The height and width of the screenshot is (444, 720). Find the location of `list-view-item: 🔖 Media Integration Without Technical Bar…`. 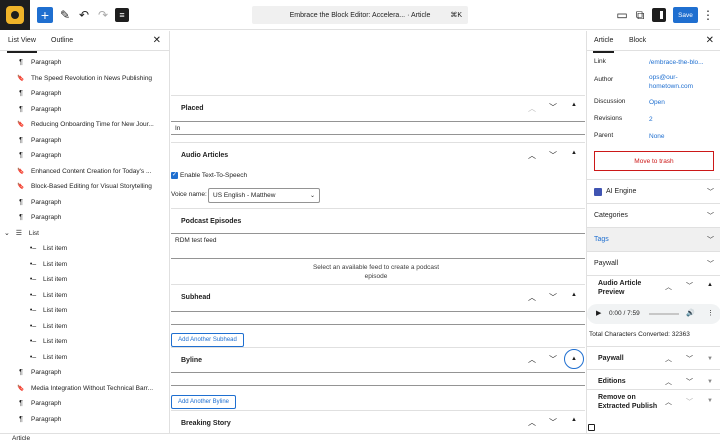

list-view-item: 🔖 Media Integration Without Technical Bar… is located at coordinates (84, 388).